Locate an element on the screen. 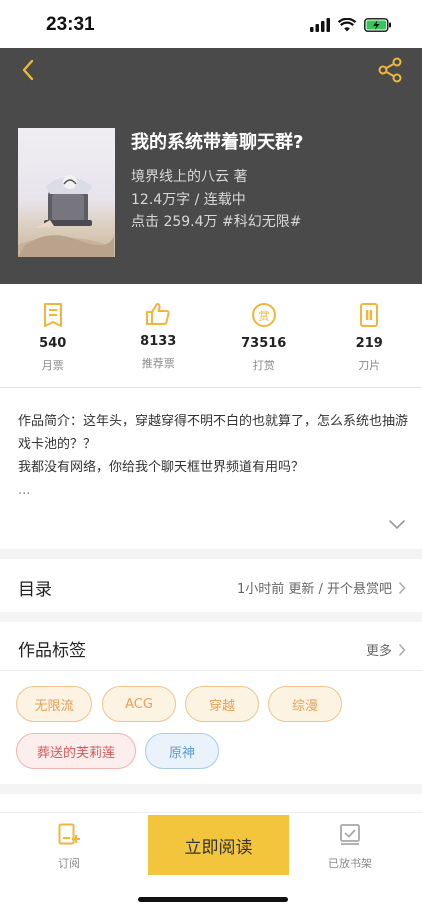  subscribe-label: 订阅 is located at coordinates (69, 863).